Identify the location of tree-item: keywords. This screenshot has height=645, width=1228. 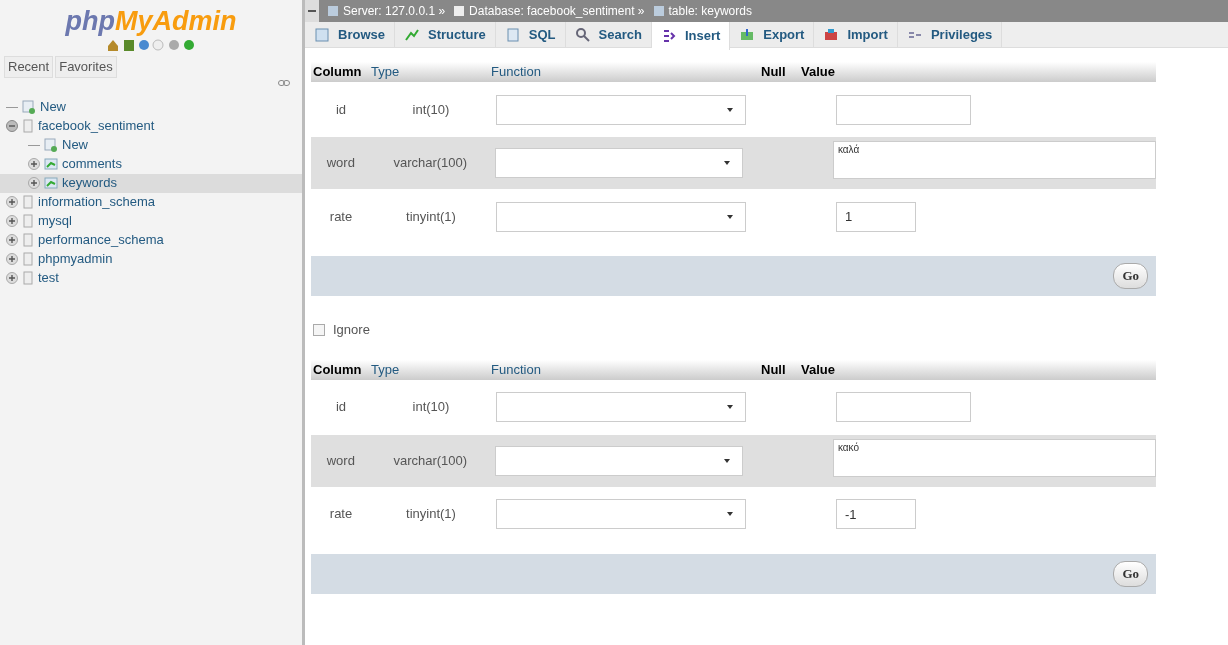
(151, 183).